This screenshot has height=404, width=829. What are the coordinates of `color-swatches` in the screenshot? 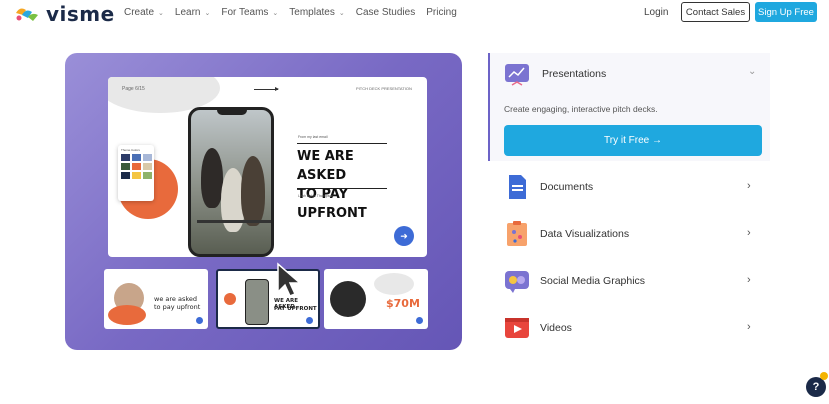 It's located at (136, 166).